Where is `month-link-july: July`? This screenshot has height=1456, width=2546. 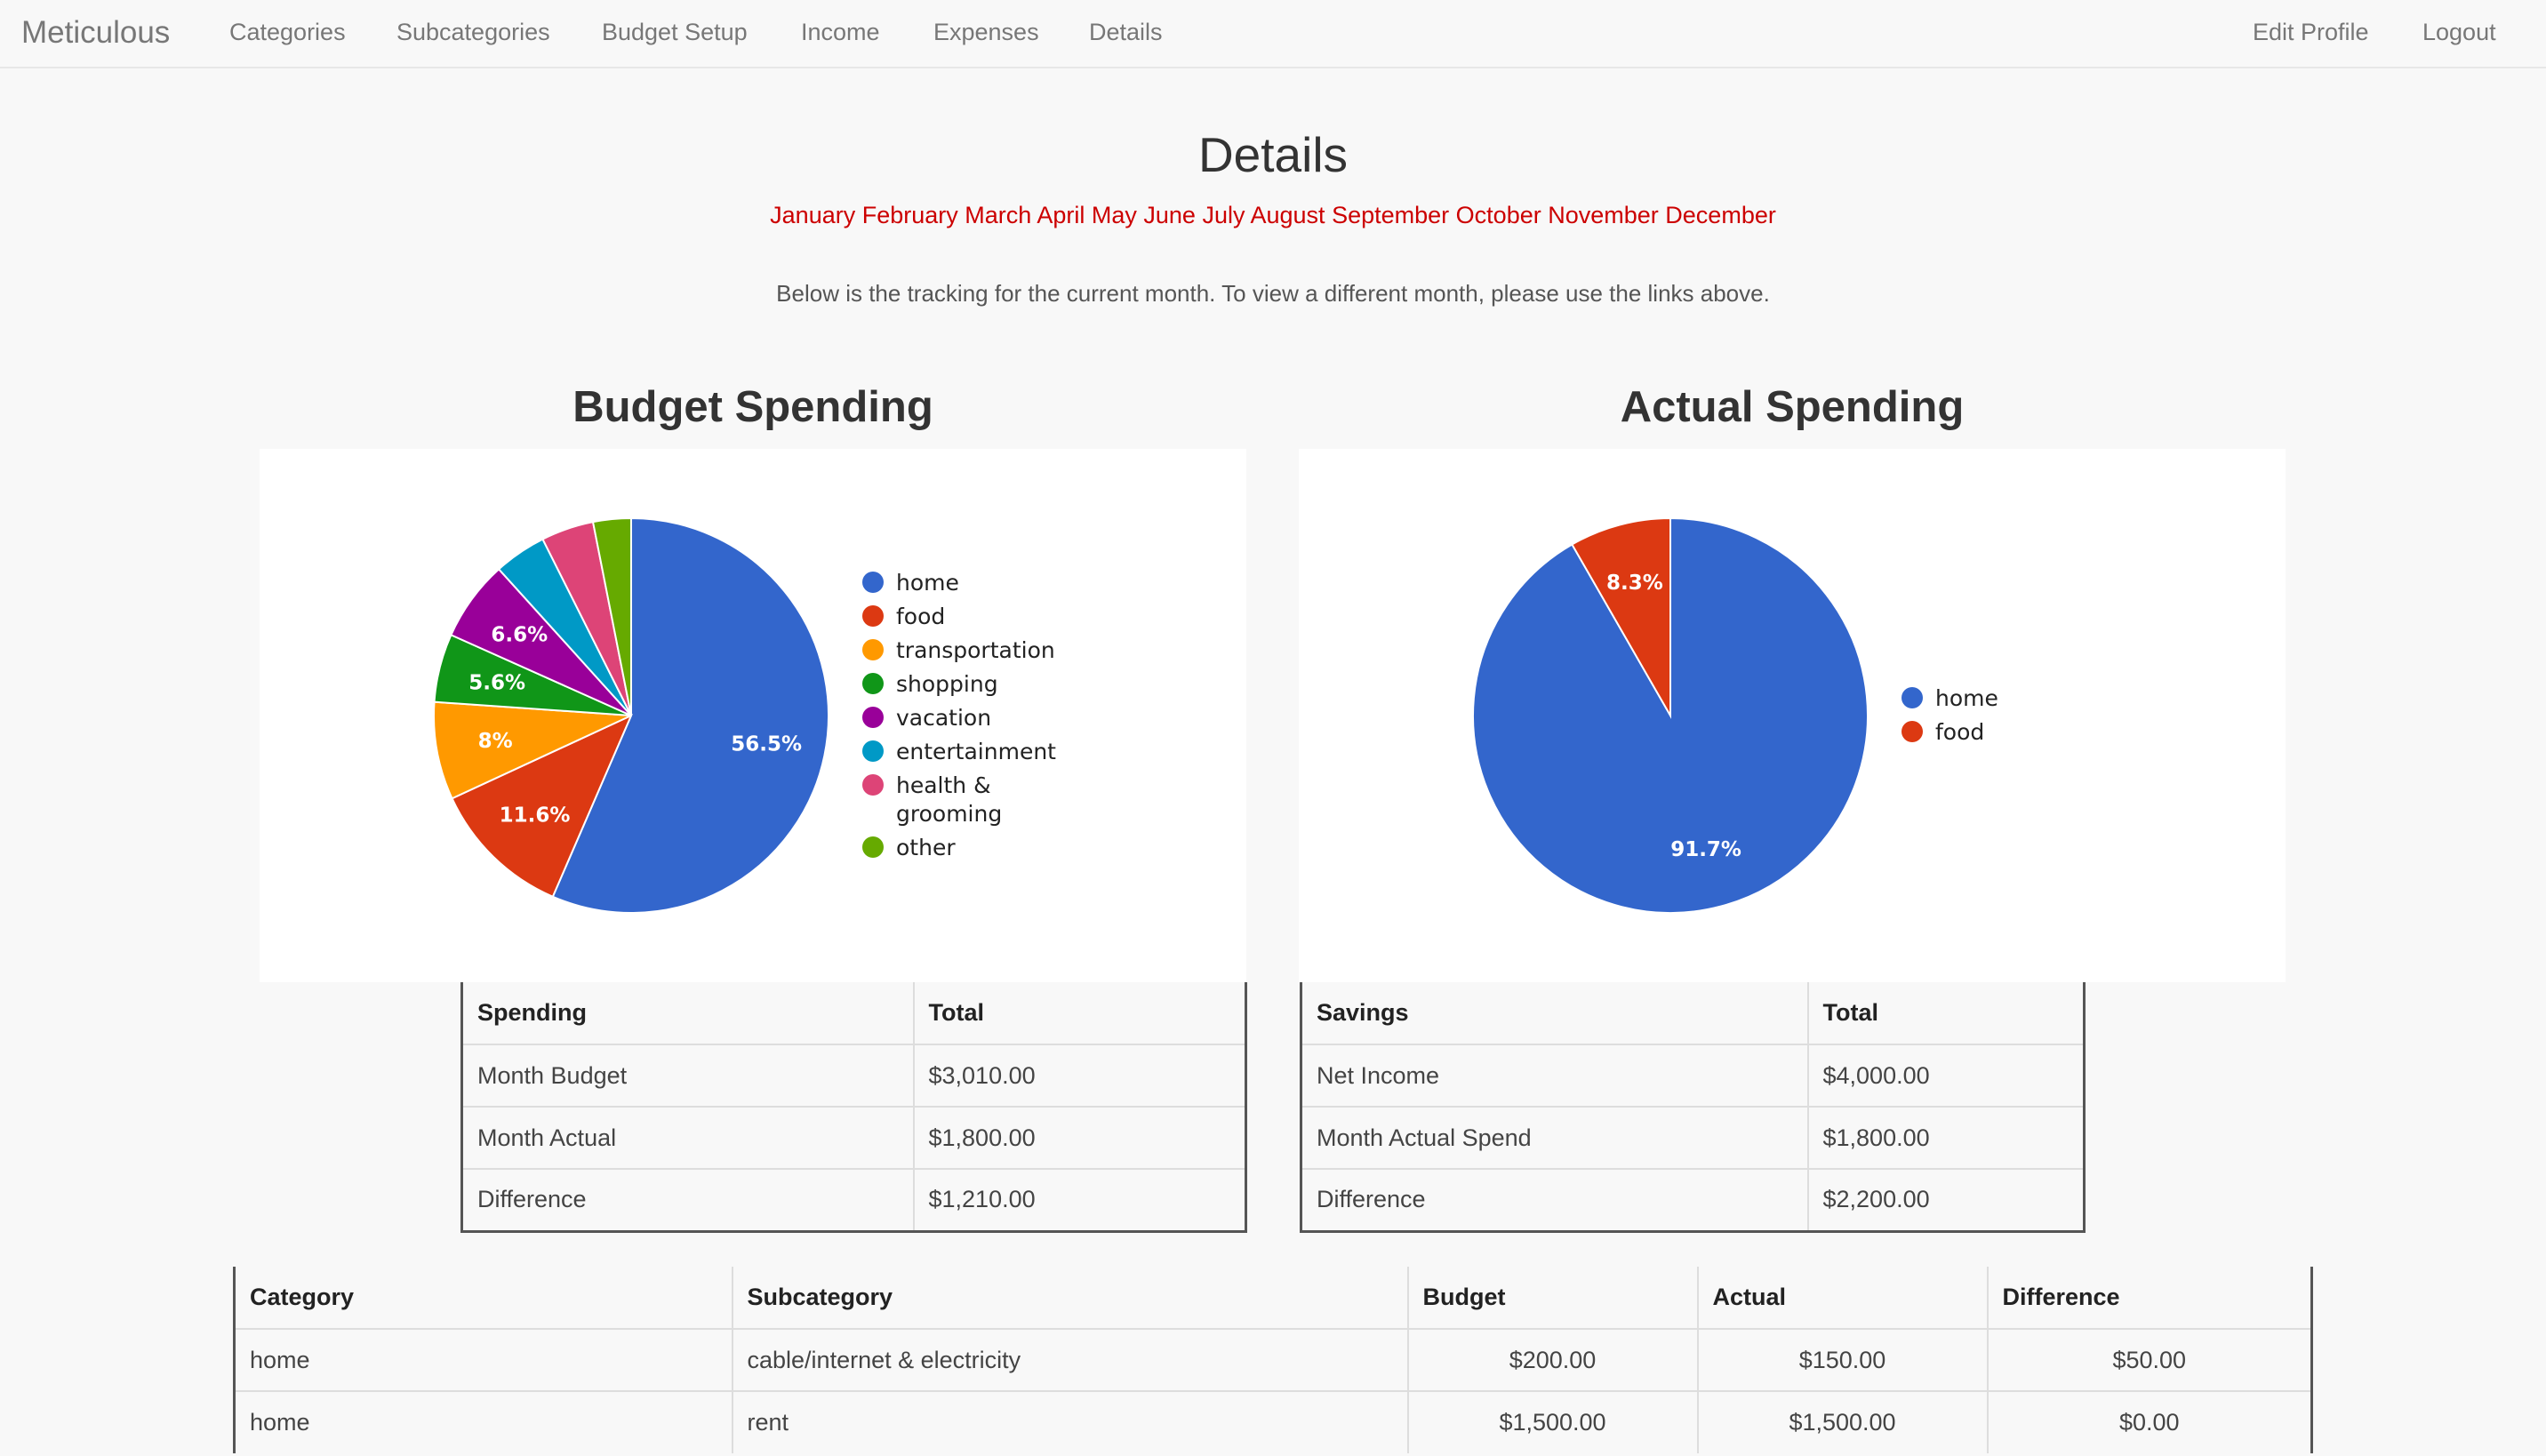
month-link-july: July is located at coordinates (1223, 215).